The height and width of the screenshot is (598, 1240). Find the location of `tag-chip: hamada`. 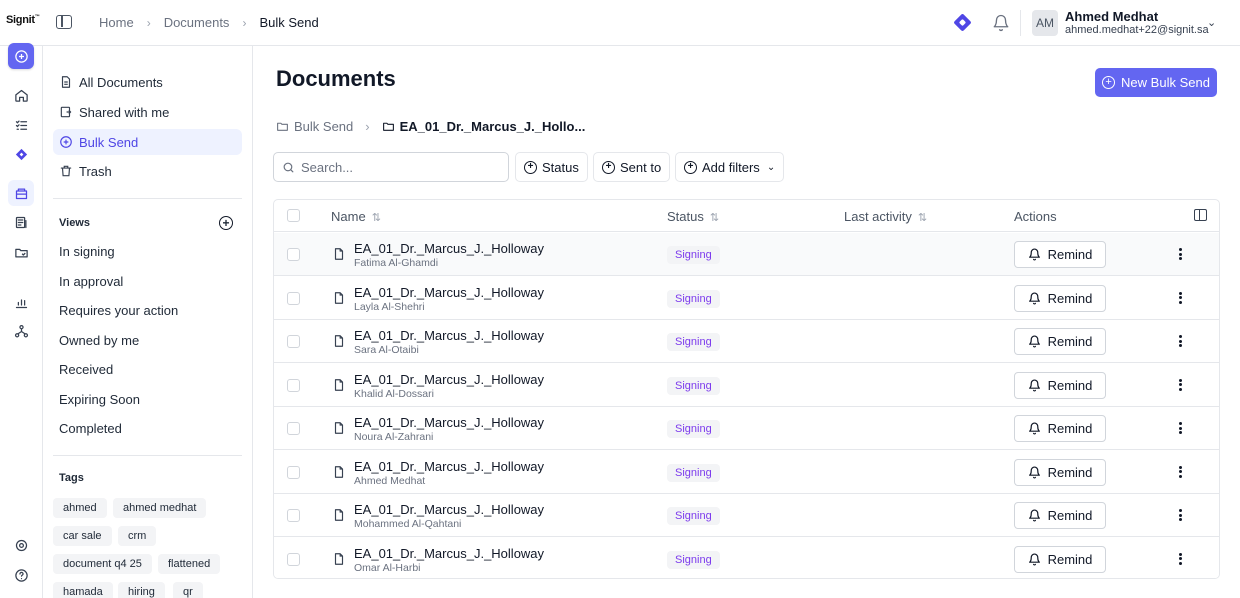

tag-chip: hamada is located at coordinates (83, 590).